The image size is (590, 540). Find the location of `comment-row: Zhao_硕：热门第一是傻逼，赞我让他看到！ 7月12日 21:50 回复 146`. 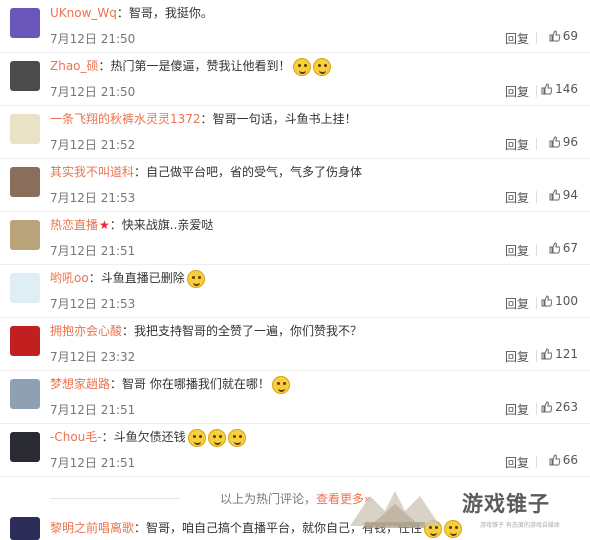

comment-row: Zhao_硕：热门第一是傻逼，赞我让他看到！ 7月12日 21:50 回复 146 is located at coordinates (295, 79).